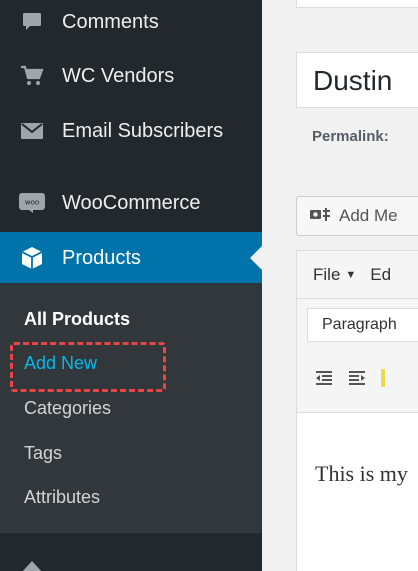 The width and height of the screenshot is (418, 571). I want to click on box-icon, so click(32, 258).